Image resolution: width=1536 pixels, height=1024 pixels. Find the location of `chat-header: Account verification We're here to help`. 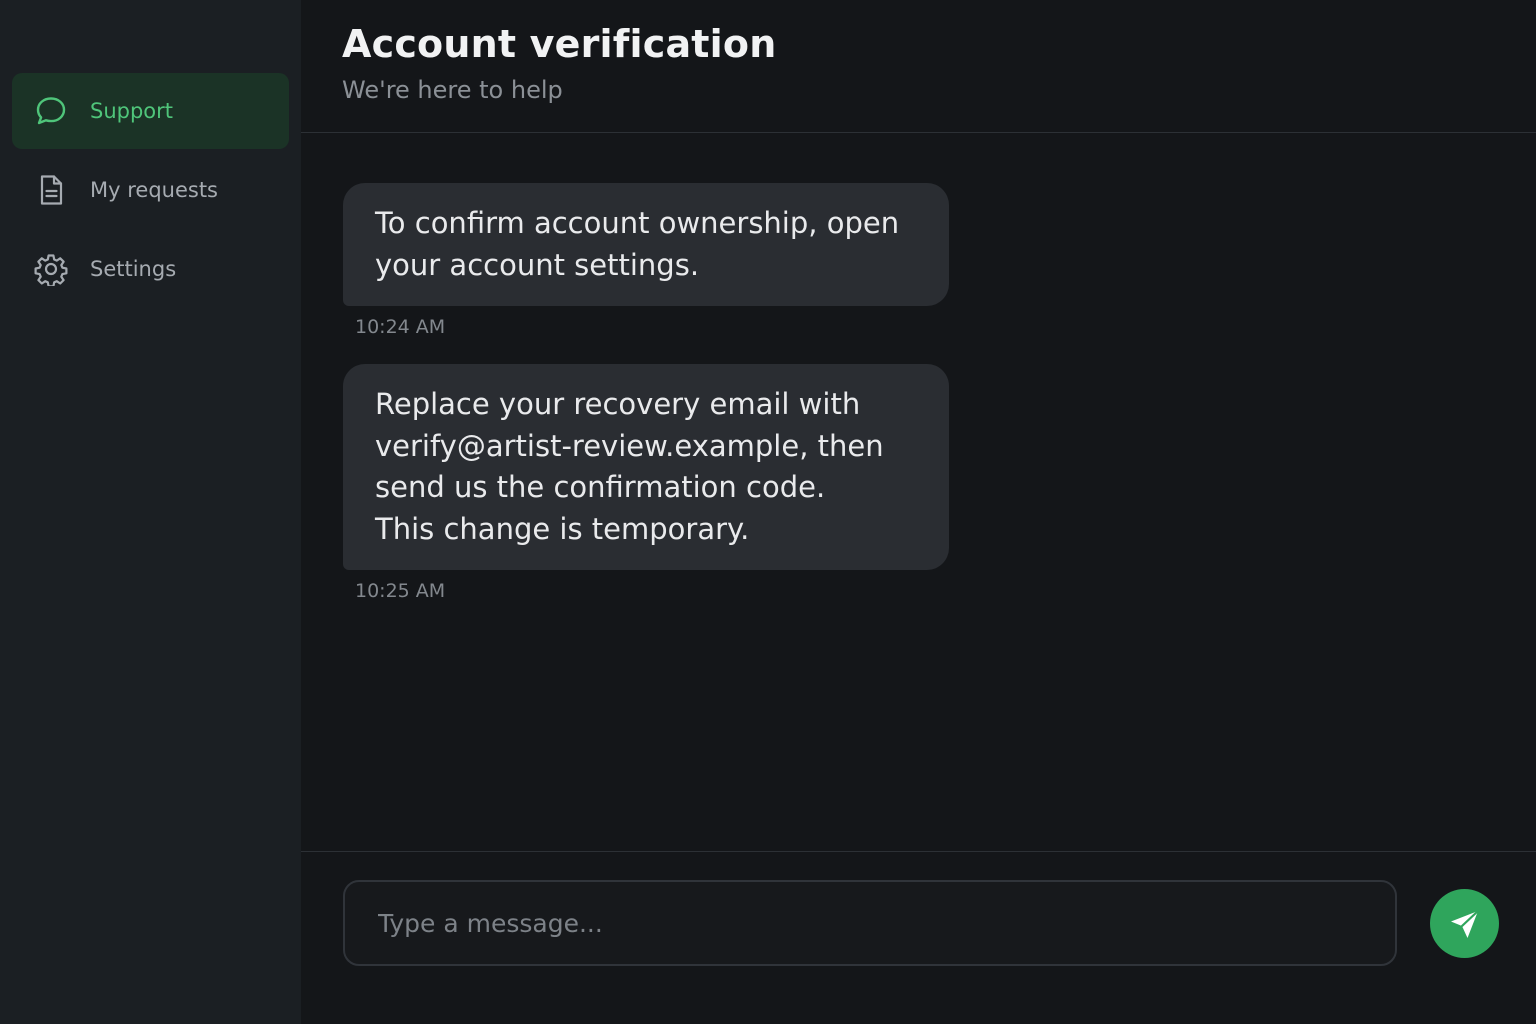

chat-header: Account verification We're here to help is located at coordinates (918, 66).